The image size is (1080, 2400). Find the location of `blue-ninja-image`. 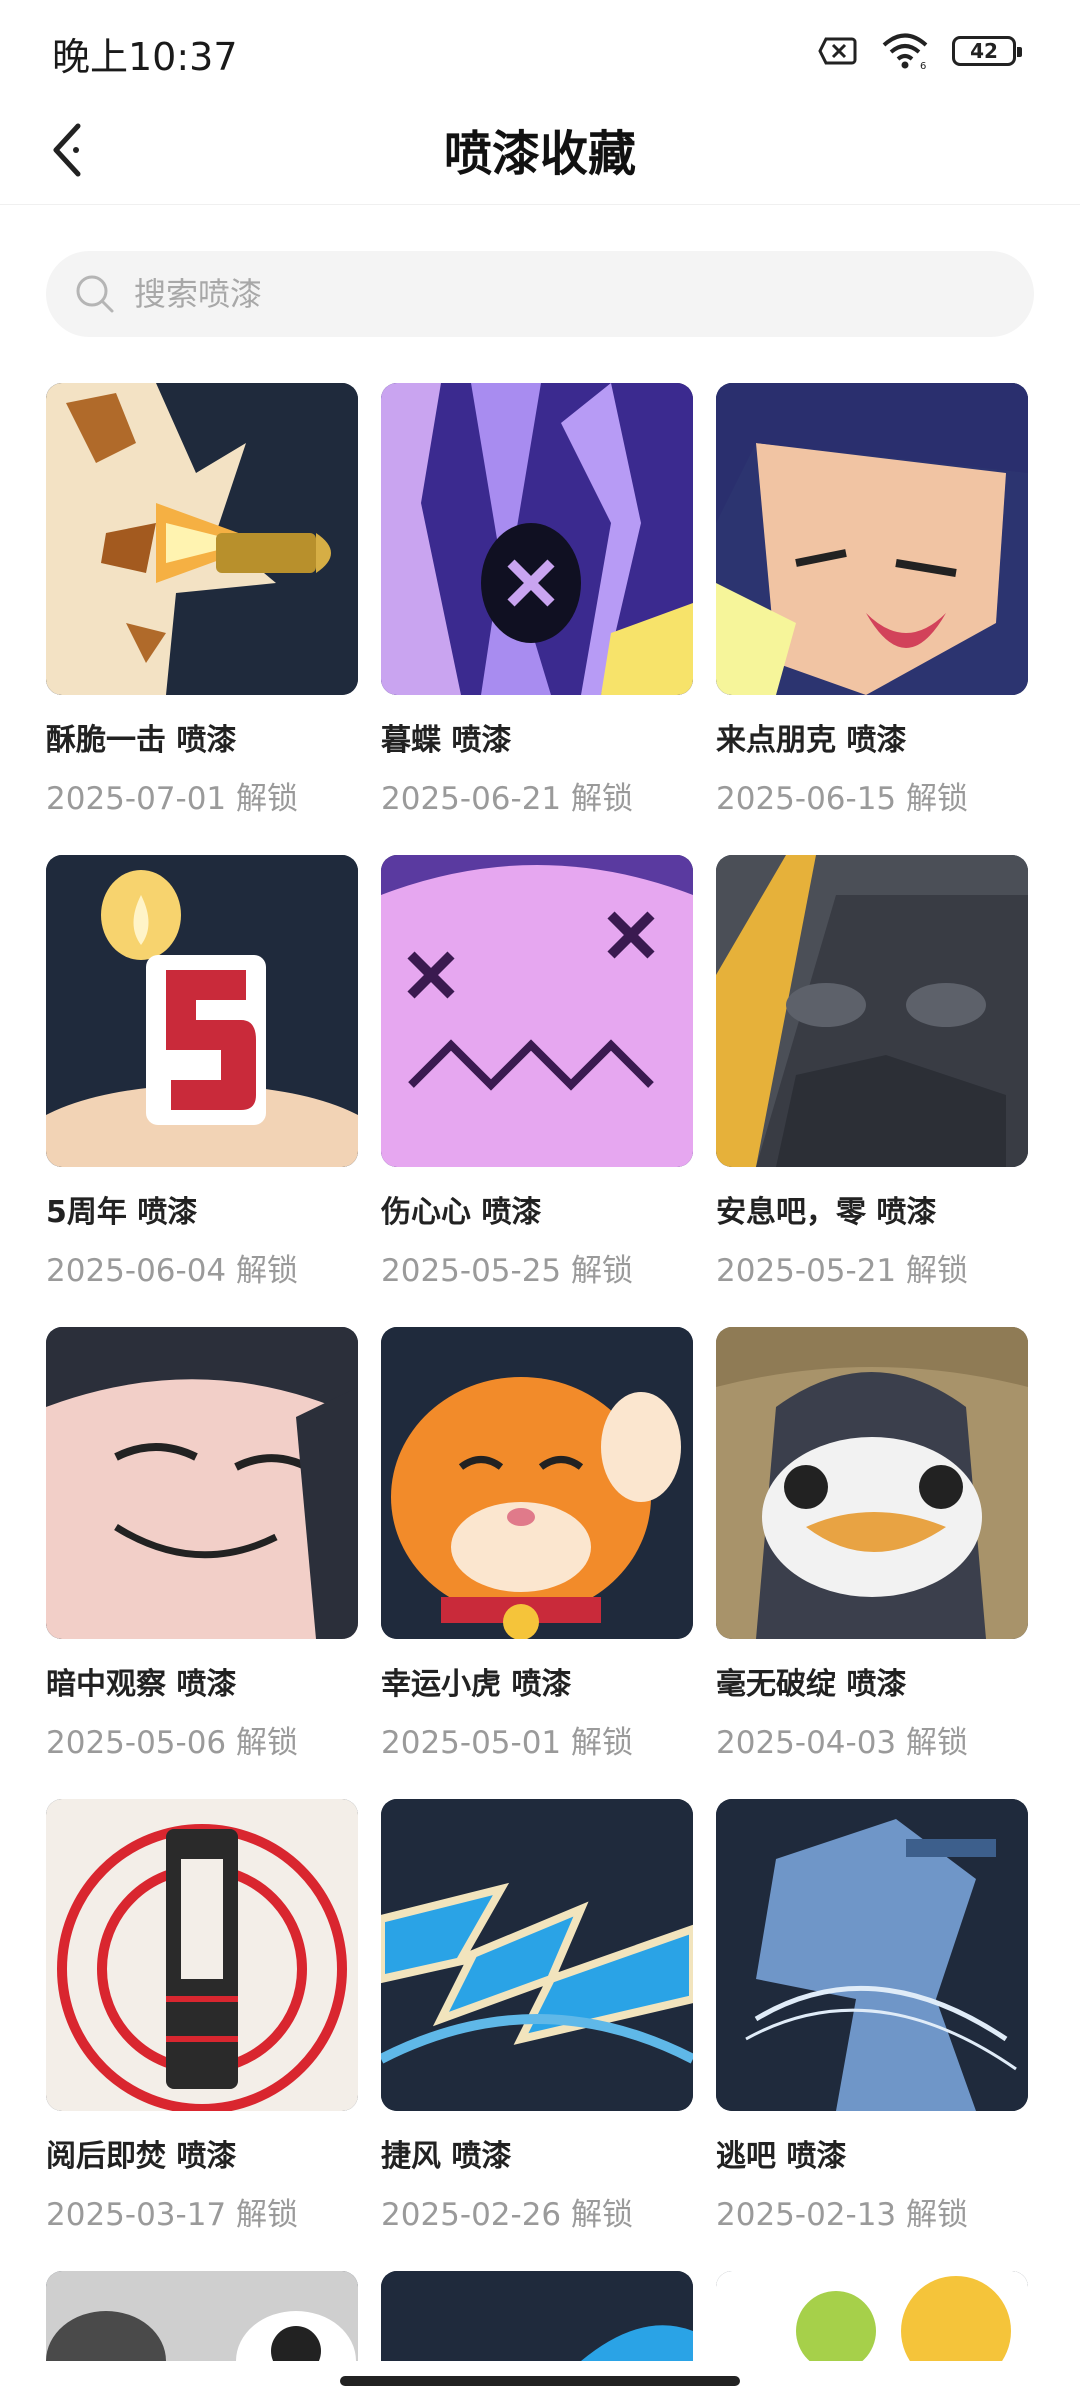

blue-ninja-image is located at coordinates (872, 1955).